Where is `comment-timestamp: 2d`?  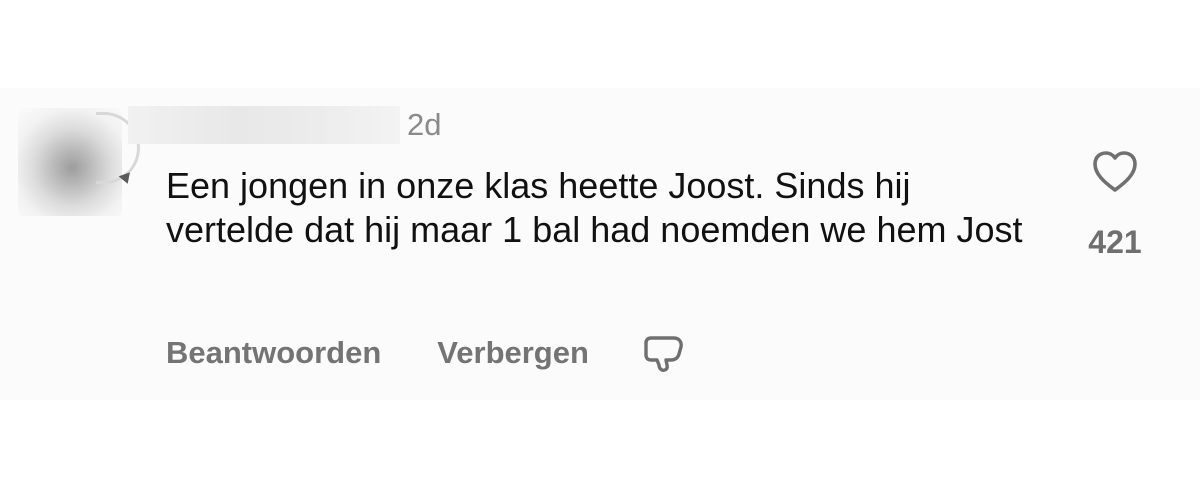
comment-timestamp: 2d is located at coordinates (424, 124).